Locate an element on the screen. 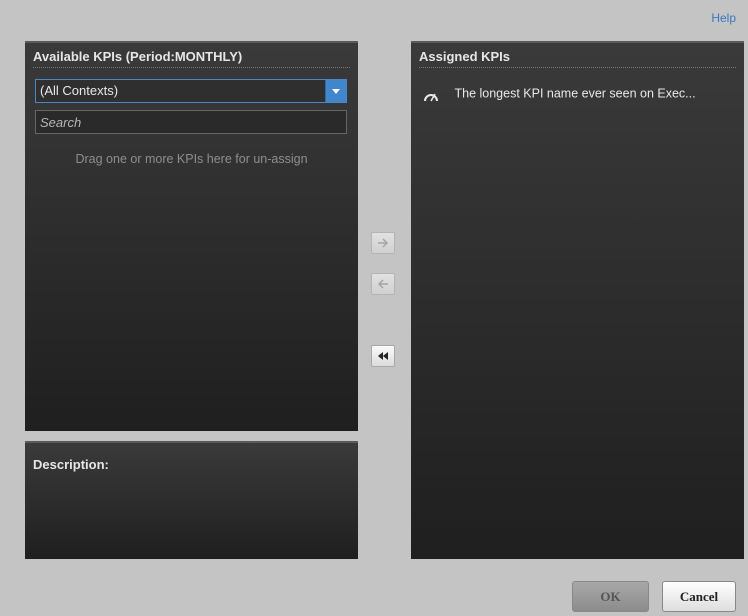  move-right-button is located at coordinates (383, 243).